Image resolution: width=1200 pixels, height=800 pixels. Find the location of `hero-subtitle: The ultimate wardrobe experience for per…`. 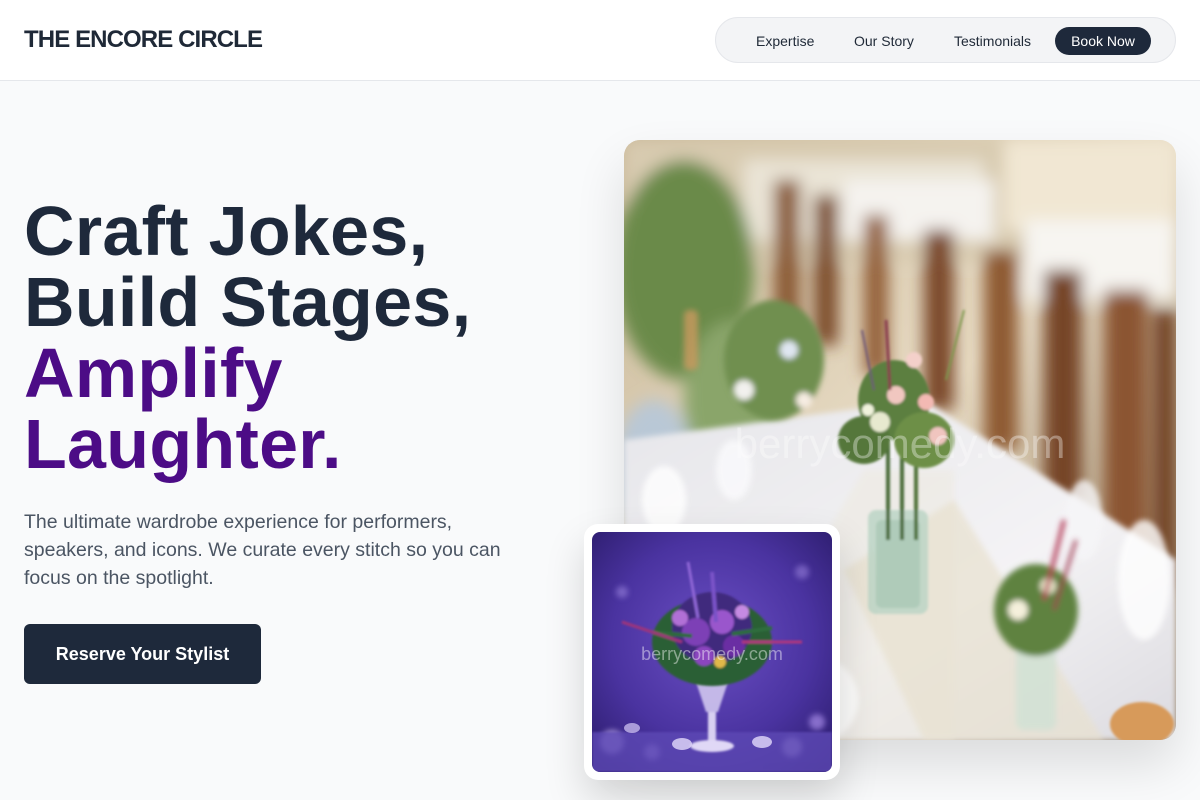

hero-subtitle: The ultimate wardrobe experience for per… is located at coordinates (262, 550).